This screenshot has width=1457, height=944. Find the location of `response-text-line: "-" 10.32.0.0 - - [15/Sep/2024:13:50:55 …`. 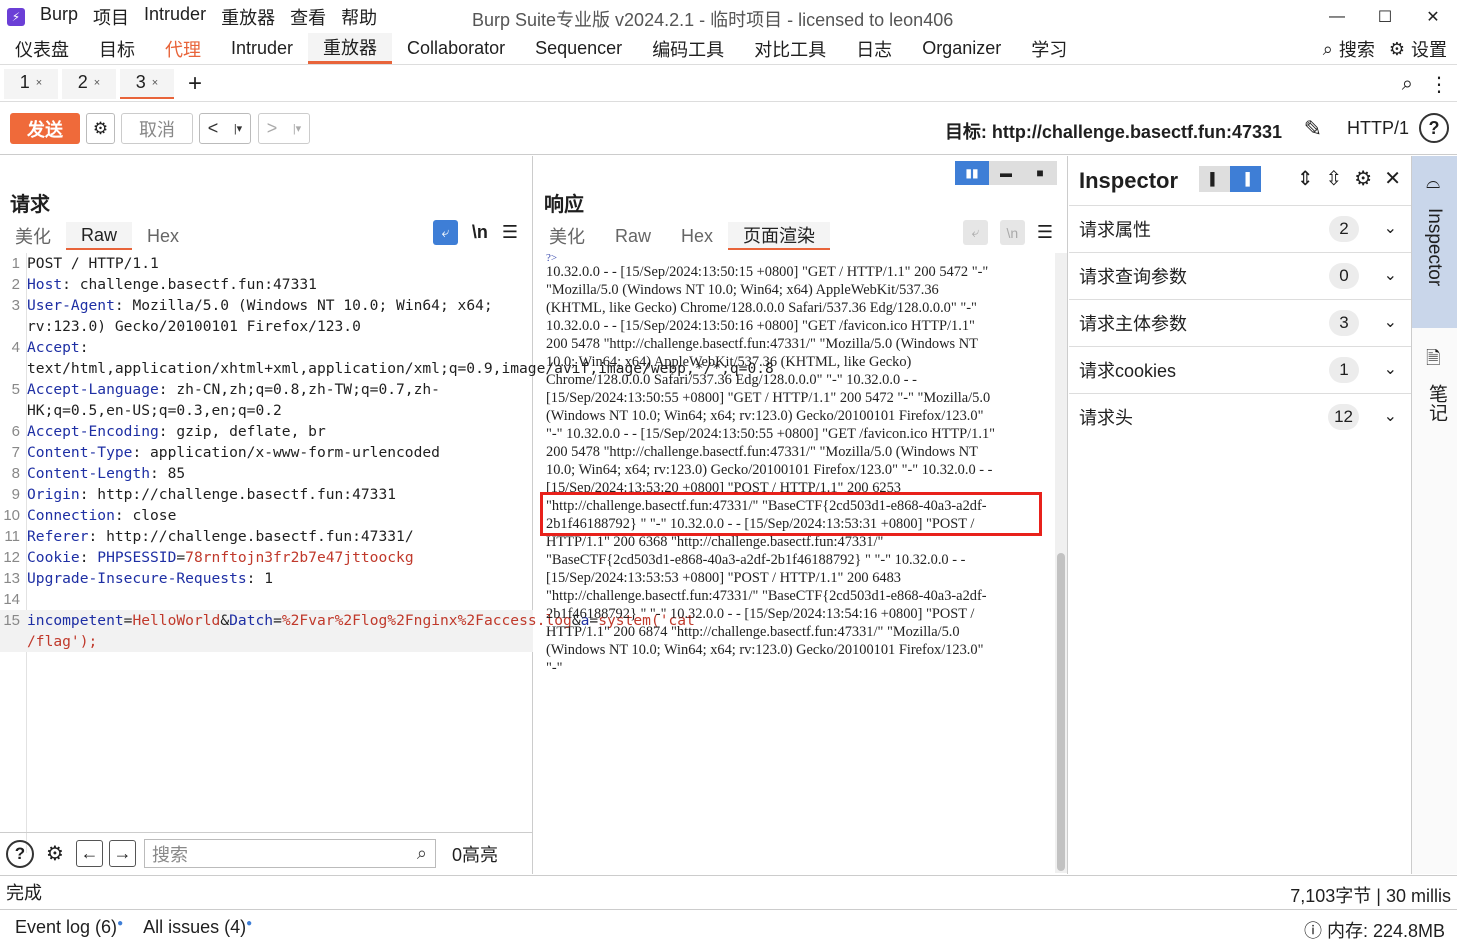

response-text-line: "-" 10.32.0.0 - - [15/Sep/2024:13:50:55 … is located at coordinates (771, 434).